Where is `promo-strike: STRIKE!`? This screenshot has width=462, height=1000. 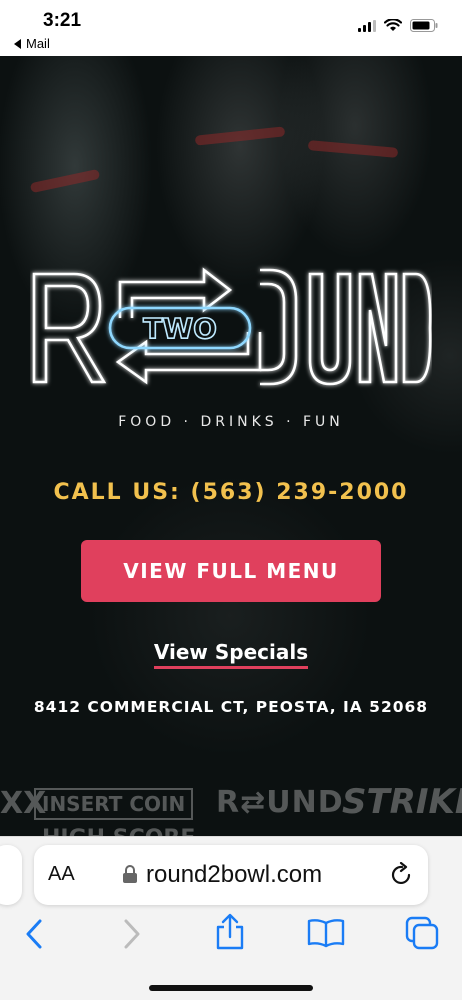 promo-strike: STRIKE! is located at coordinates (402, 802).